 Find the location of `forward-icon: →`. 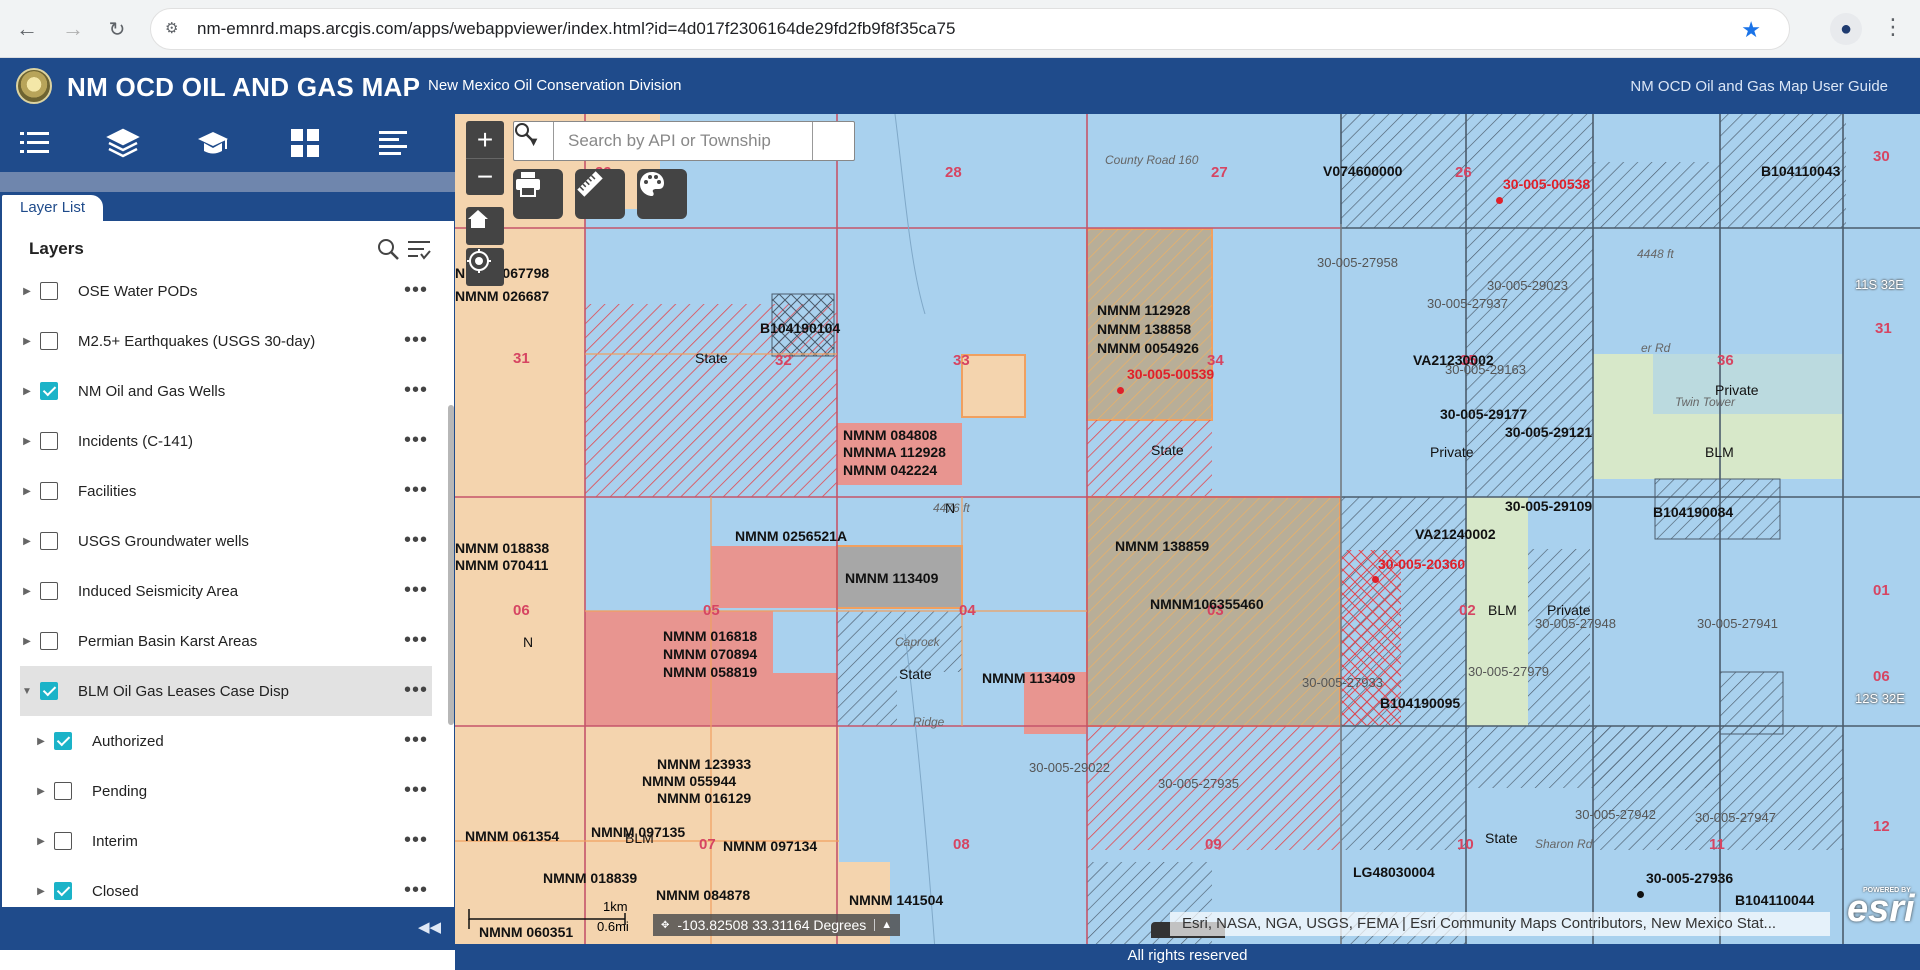

forward-icon: → is located at coordinates (73, 29).